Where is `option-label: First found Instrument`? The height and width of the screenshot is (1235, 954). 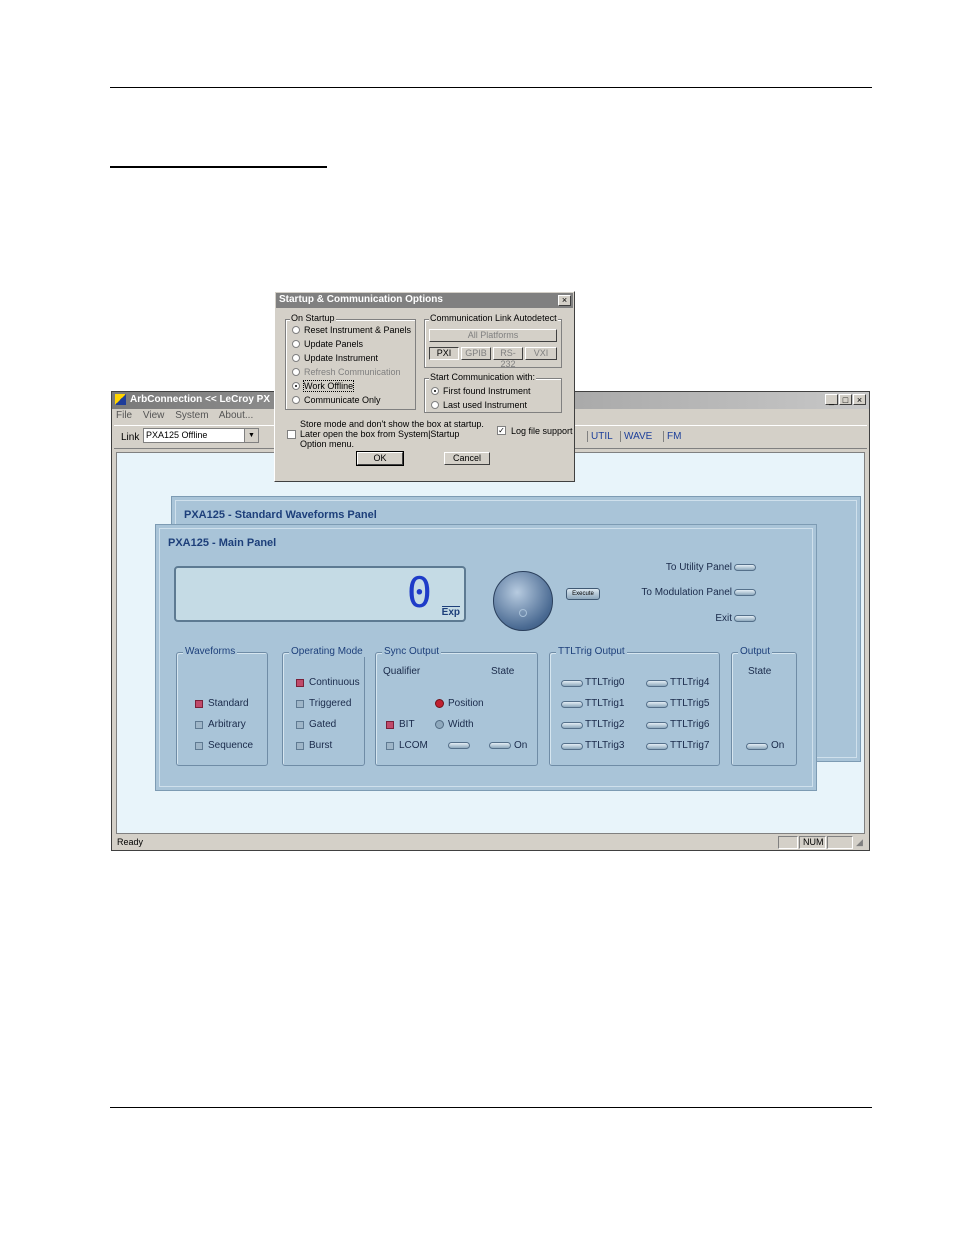
option-label: First found Instrument is located at coordinates (487, 391).